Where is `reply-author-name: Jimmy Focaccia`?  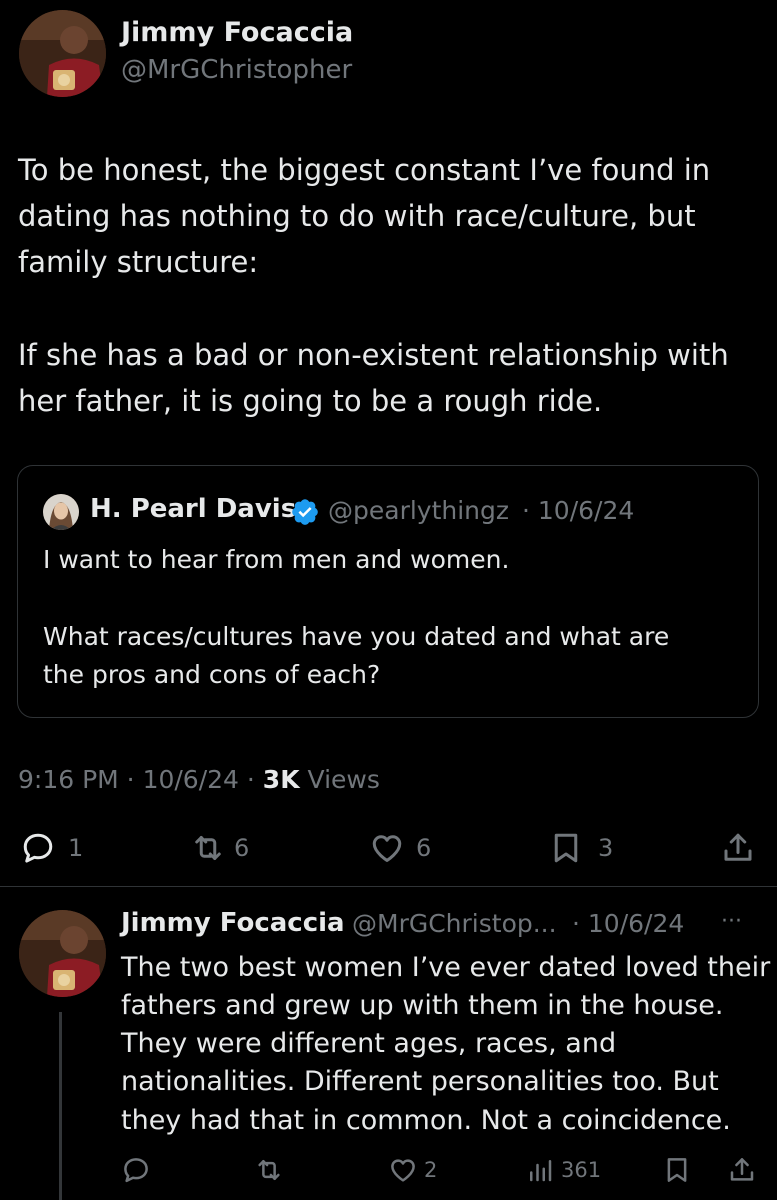 reply-author-name: Jimmy Focaccia is located at coordinates (233, 923).